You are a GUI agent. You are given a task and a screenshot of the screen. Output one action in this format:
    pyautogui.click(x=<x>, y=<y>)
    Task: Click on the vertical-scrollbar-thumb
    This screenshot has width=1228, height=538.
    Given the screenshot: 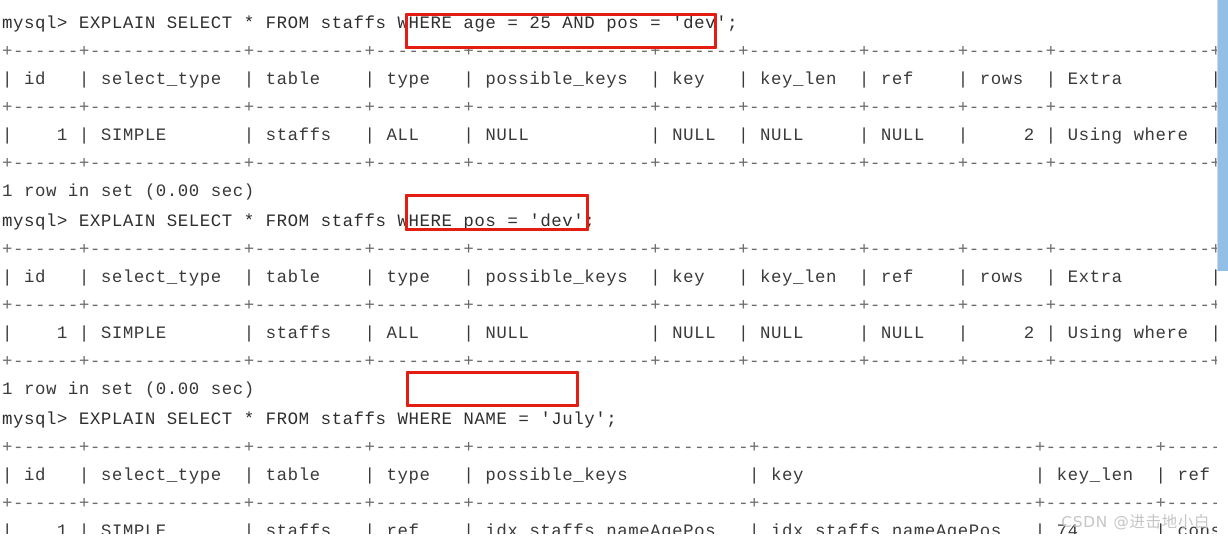 What is the action you would take?
    pyautogui.click(x=1222, y=135)
    